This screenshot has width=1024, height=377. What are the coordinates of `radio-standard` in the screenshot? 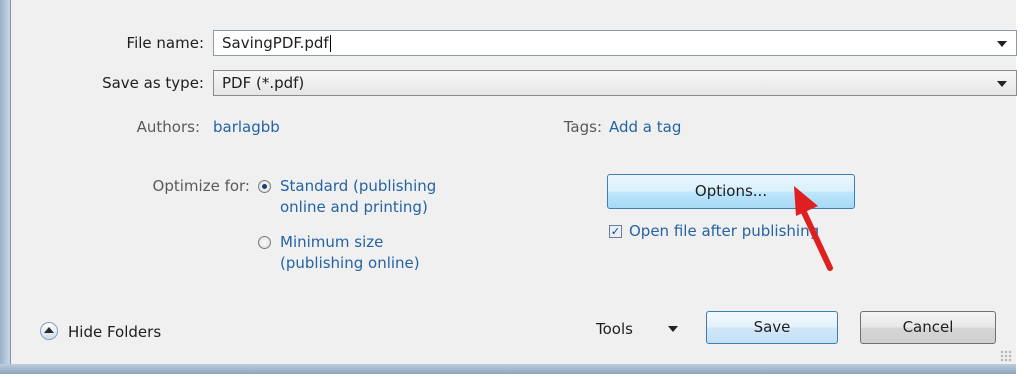 It's located at (264, 186).